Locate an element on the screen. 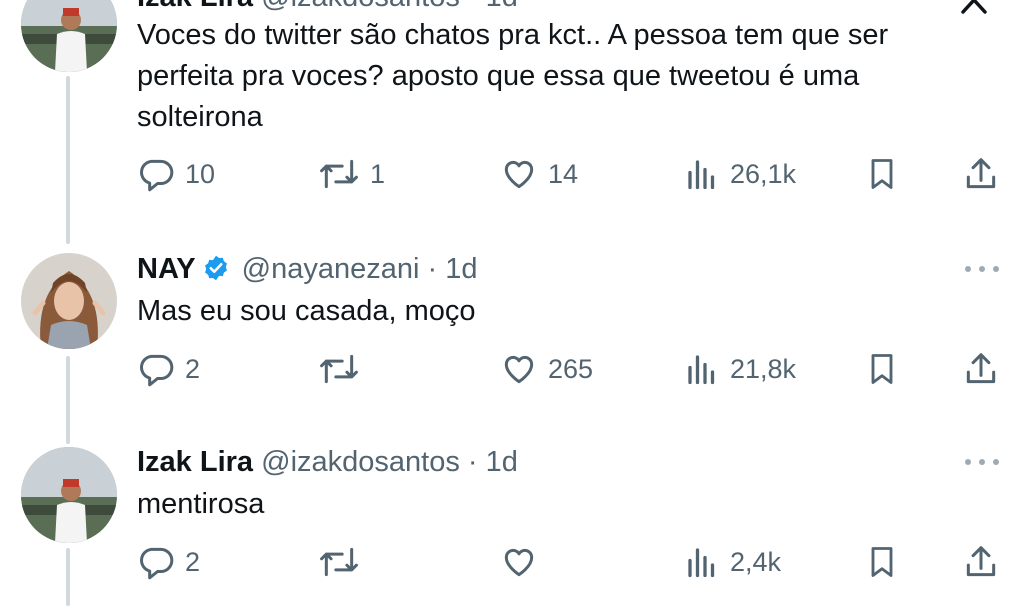  reply-count: 10 is located at coordinates (200, 173).